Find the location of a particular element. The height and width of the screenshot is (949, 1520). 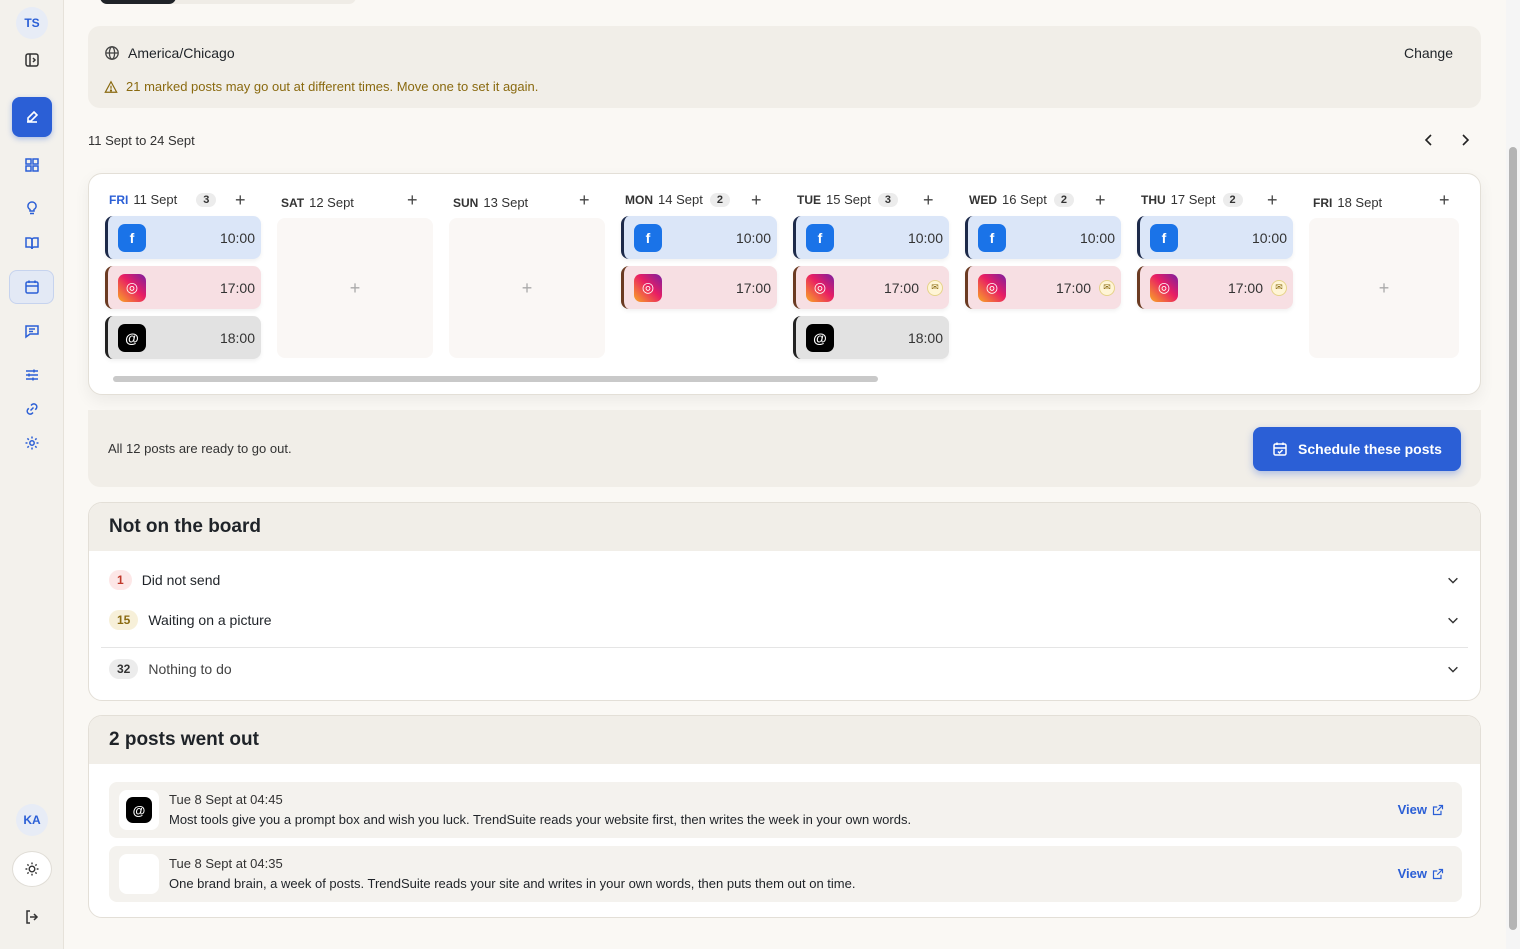

schedule-posts-button: Schedule these posts is located at coordinates (1357, 449).